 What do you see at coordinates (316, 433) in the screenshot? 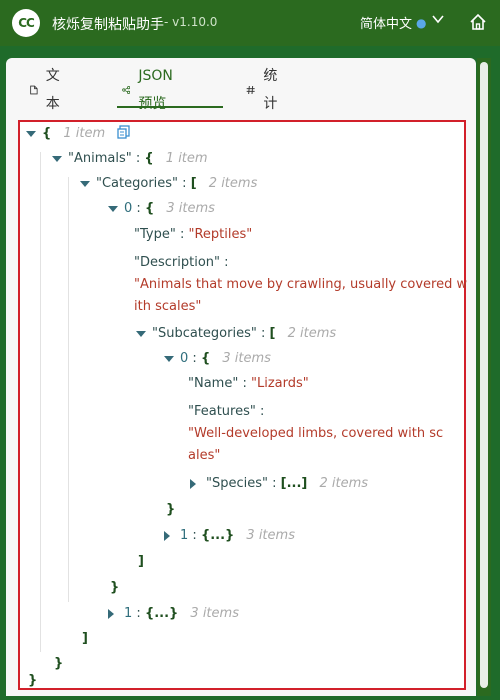
I see `json-value-features-1: "Well-developed limbs, covered with sc` at bounding box center [316, 433].